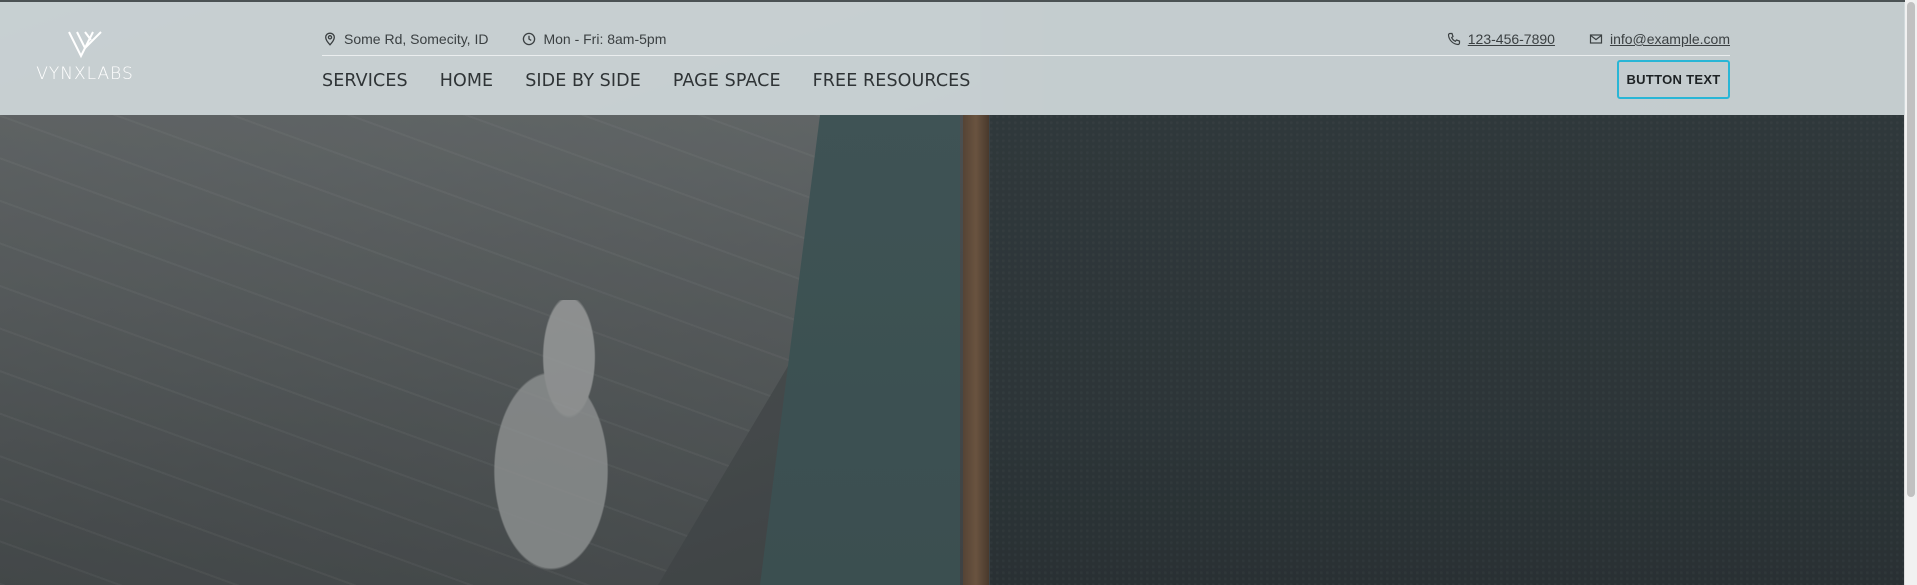 This screenshot has height=585, width=1917. What do you see at coordinates (892, 81) in the screenshot?
I see `nav-item-free-resources: FREE RESOURCES` at bounding box center [892, 81].